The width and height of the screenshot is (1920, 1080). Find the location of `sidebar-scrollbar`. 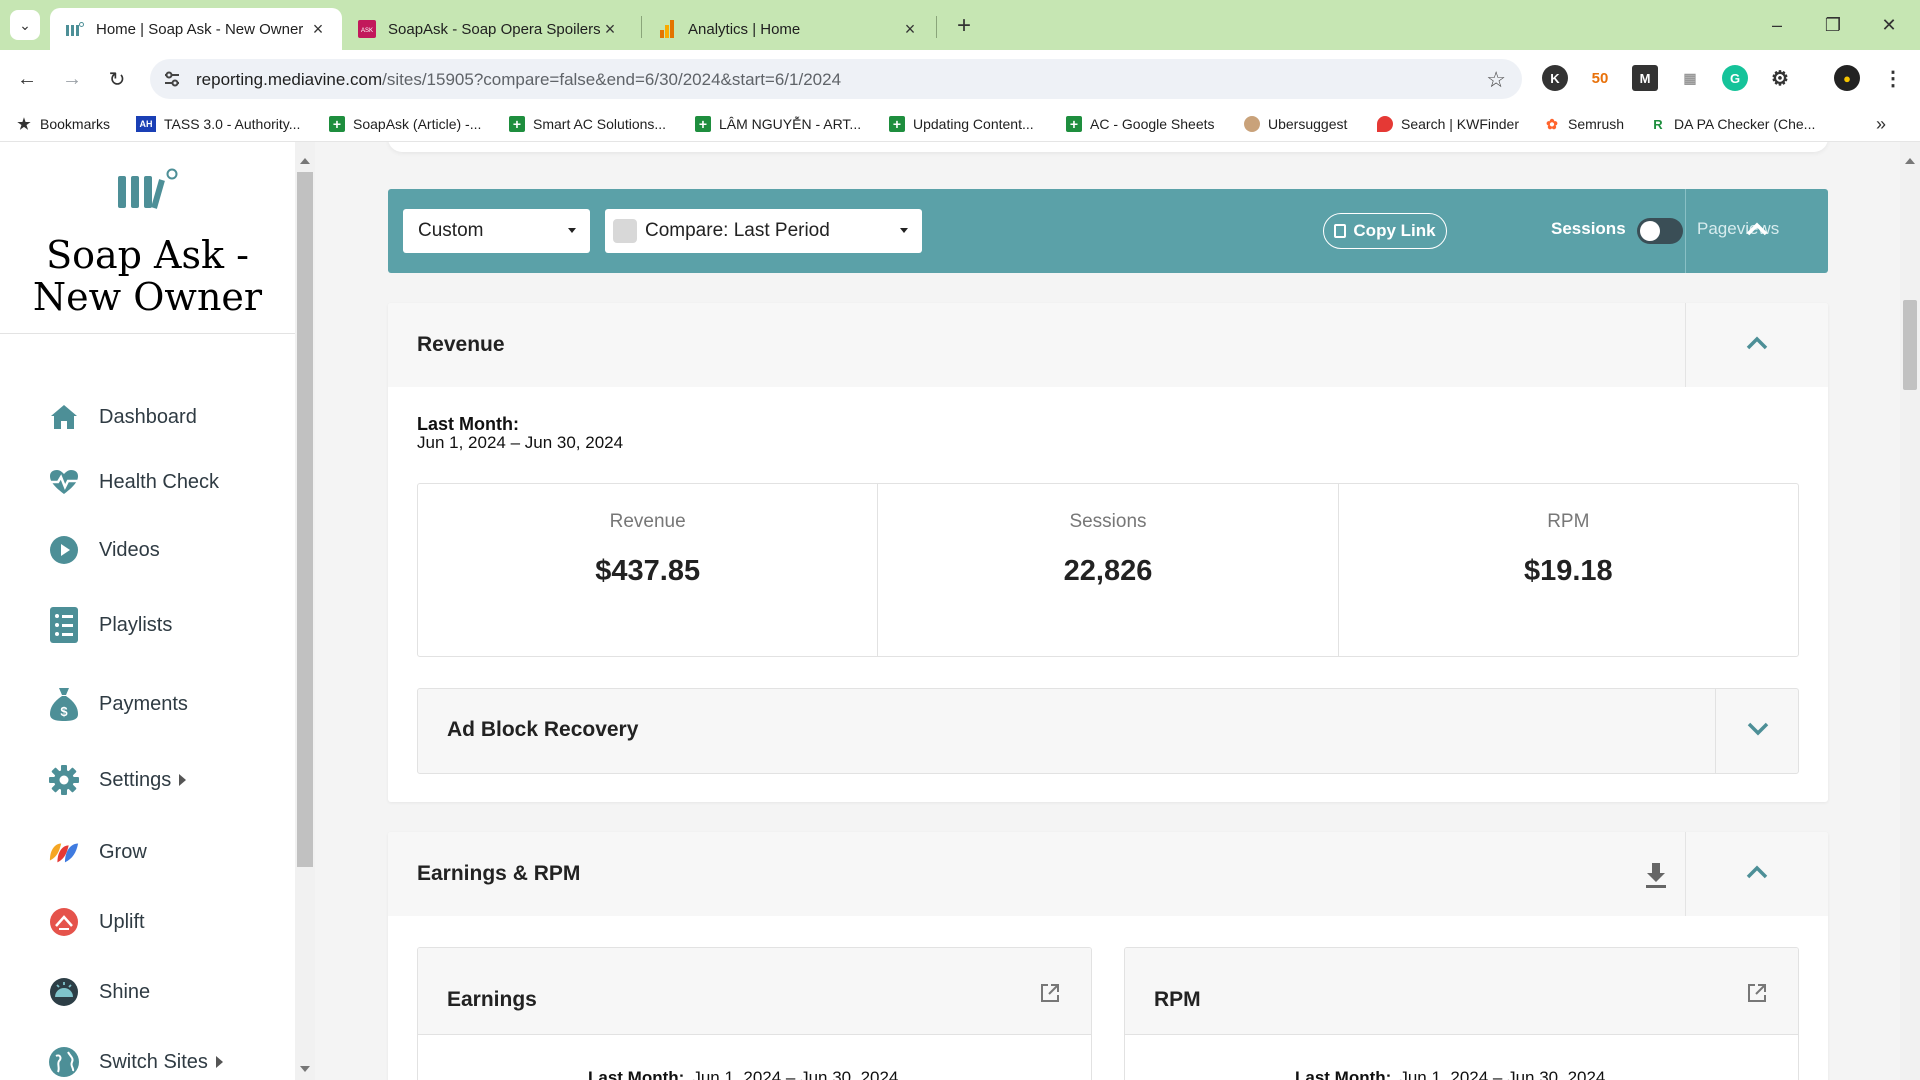

sidebar-scrollbar is located at coordinates (305, 611).